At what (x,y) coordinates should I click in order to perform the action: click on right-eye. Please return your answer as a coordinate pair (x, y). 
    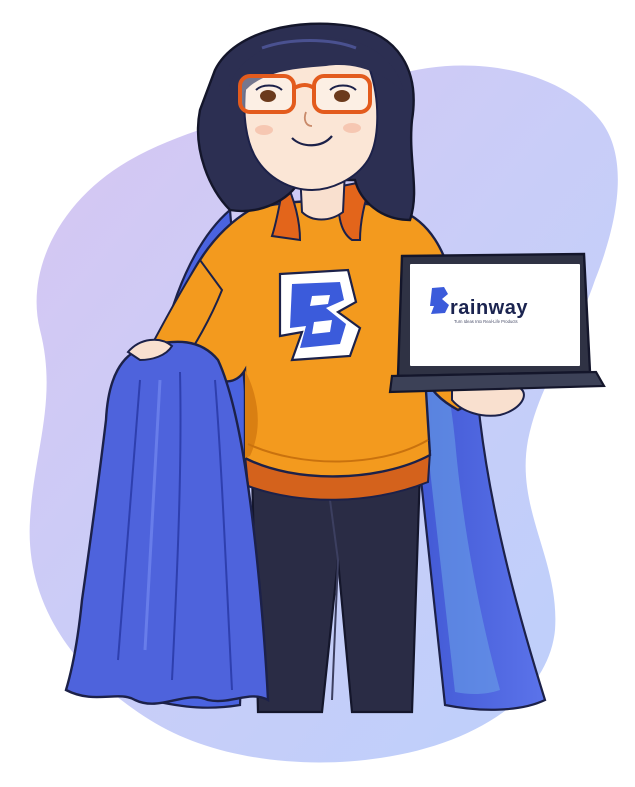
    Looking at the image, I should click on (342, 96).